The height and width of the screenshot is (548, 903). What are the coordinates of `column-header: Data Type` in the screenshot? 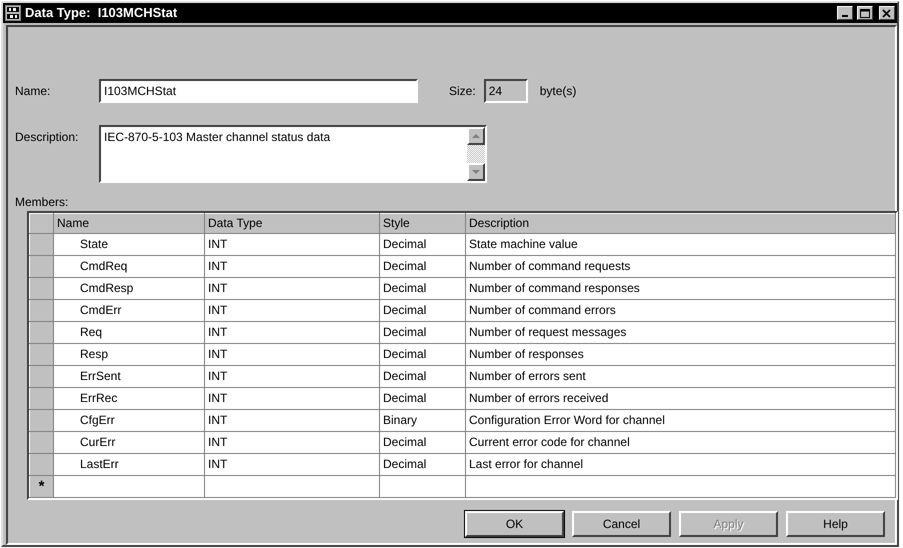 It's located at (292, 224).